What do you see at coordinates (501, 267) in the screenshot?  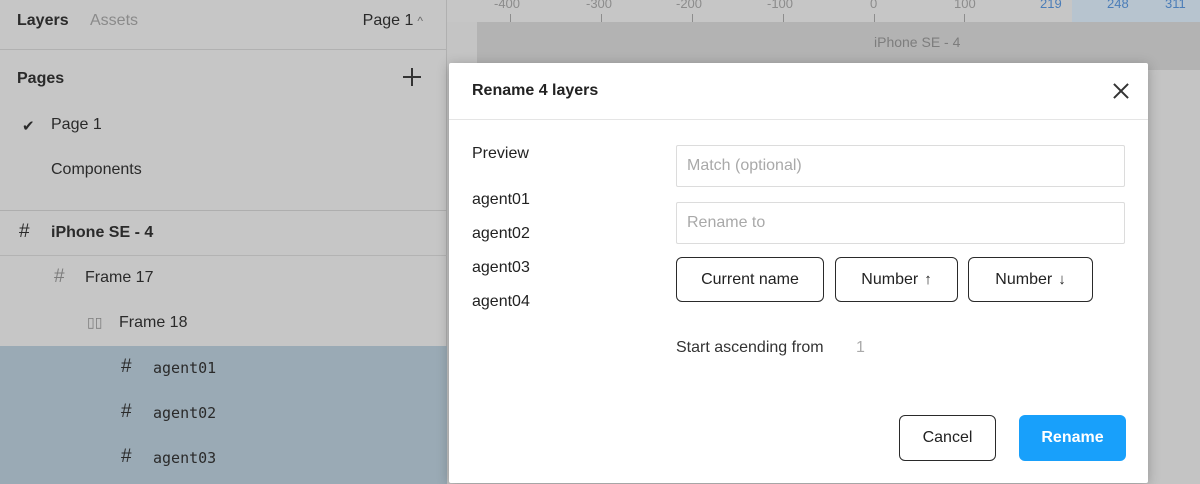 I see `preview-item: agent03` at bounding box center [501, 267].